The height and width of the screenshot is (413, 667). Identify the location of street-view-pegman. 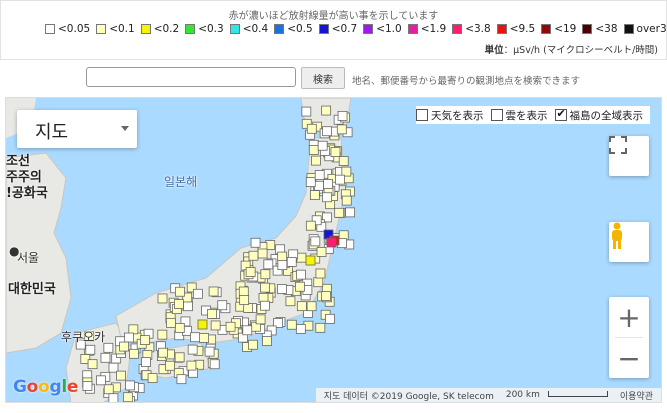
(629, 242).